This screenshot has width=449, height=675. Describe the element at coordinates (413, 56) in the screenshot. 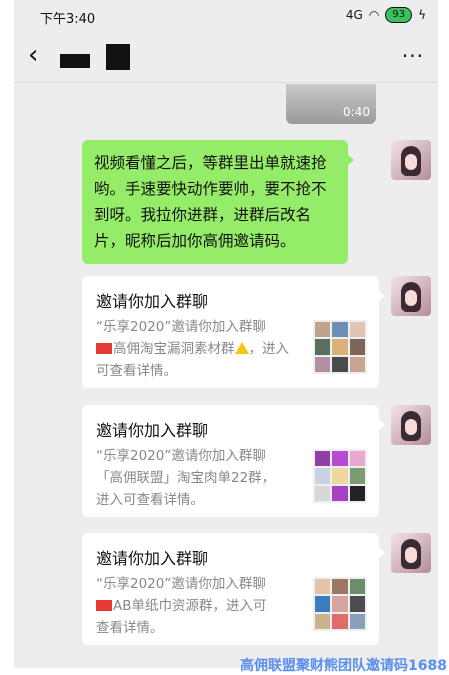

I see `more-icon: ···` at that location.